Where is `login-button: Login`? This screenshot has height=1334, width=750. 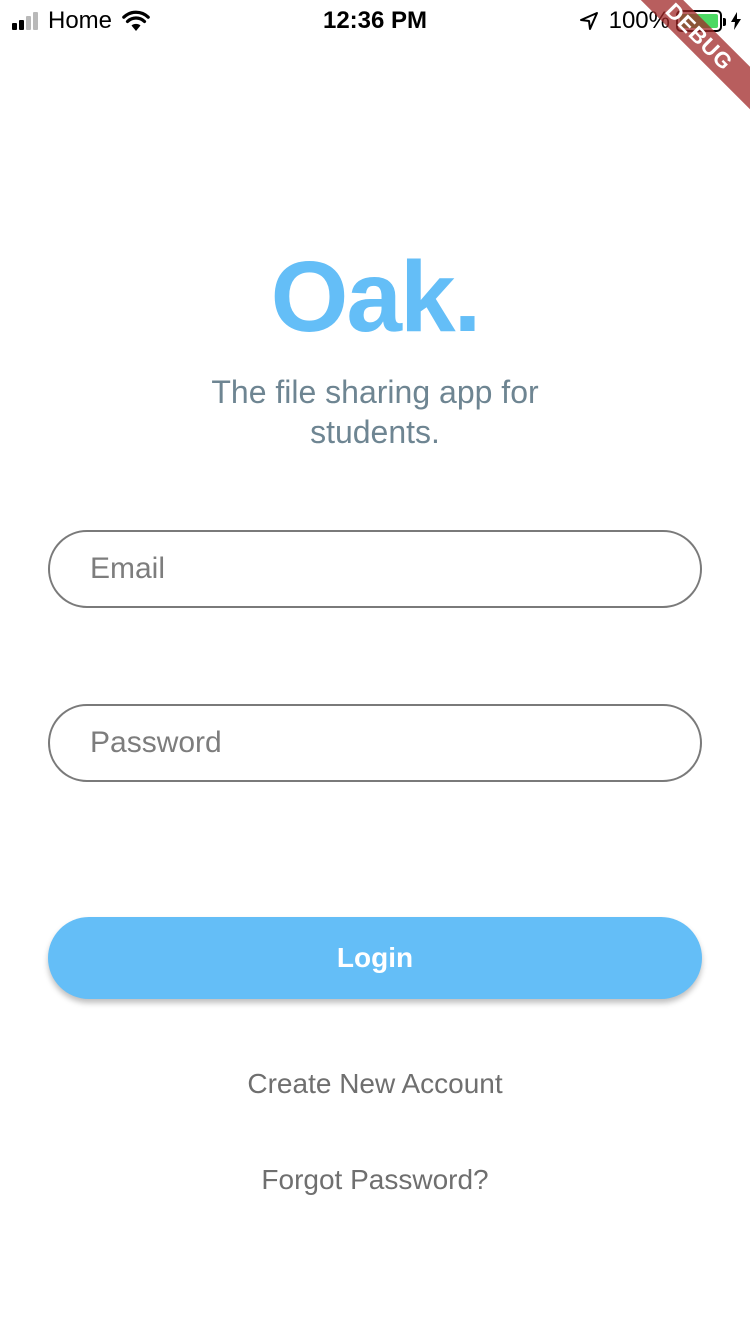 login-button: Login is located at coordinates (375, 958).